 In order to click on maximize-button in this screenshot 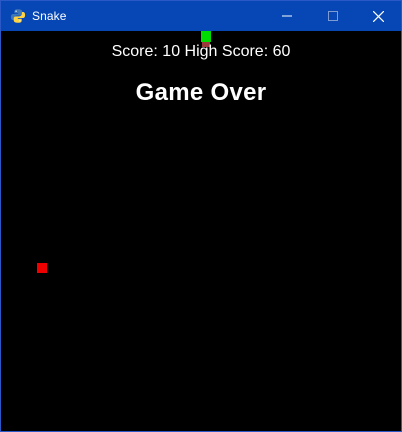, I will do `click(333, 16)`.